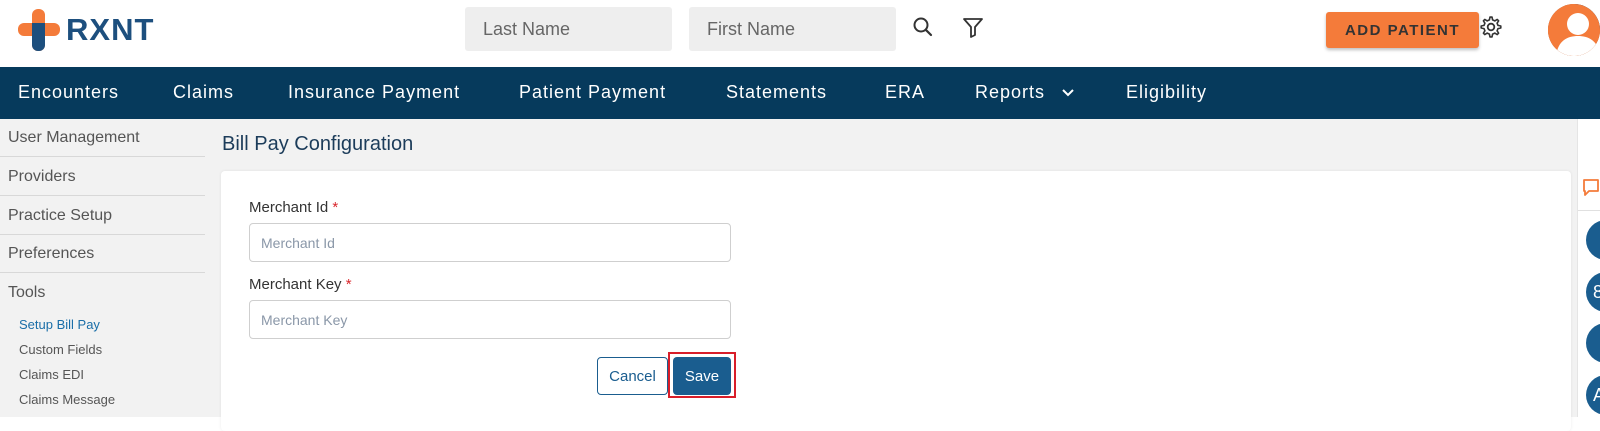  Describe the element at coordinates (51, 374) in the screenshot. I see `sidebar-subitem-claims-edi: Claims EDI` at that location.